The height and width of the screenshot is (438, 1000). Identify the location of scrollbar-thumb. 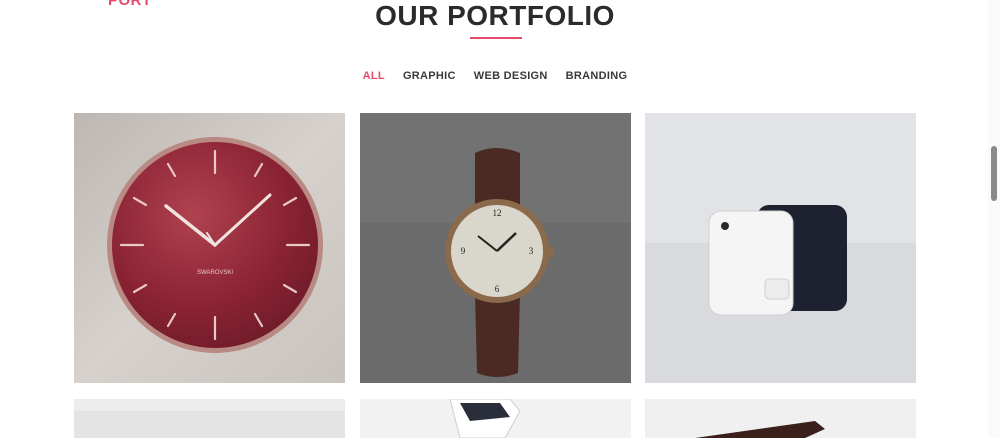
(994, 173).